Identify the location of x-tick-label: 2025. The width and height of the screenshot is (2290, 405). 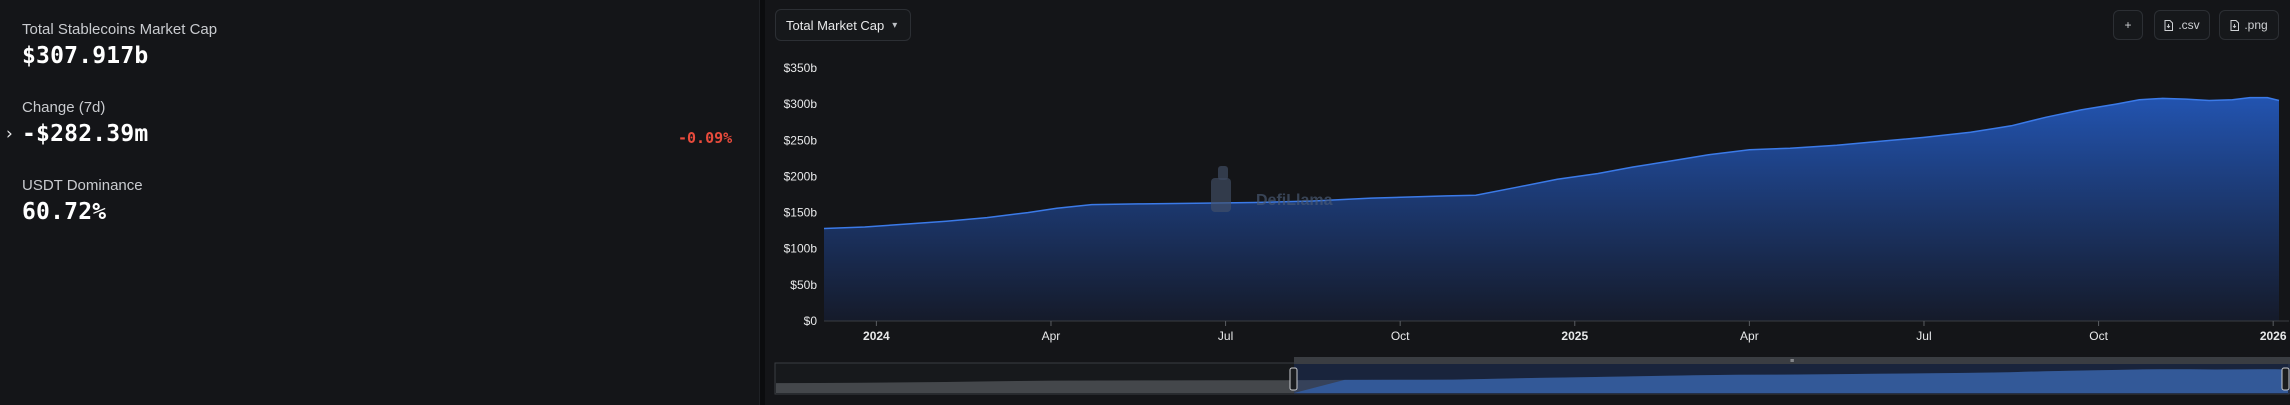
(1574, 336).